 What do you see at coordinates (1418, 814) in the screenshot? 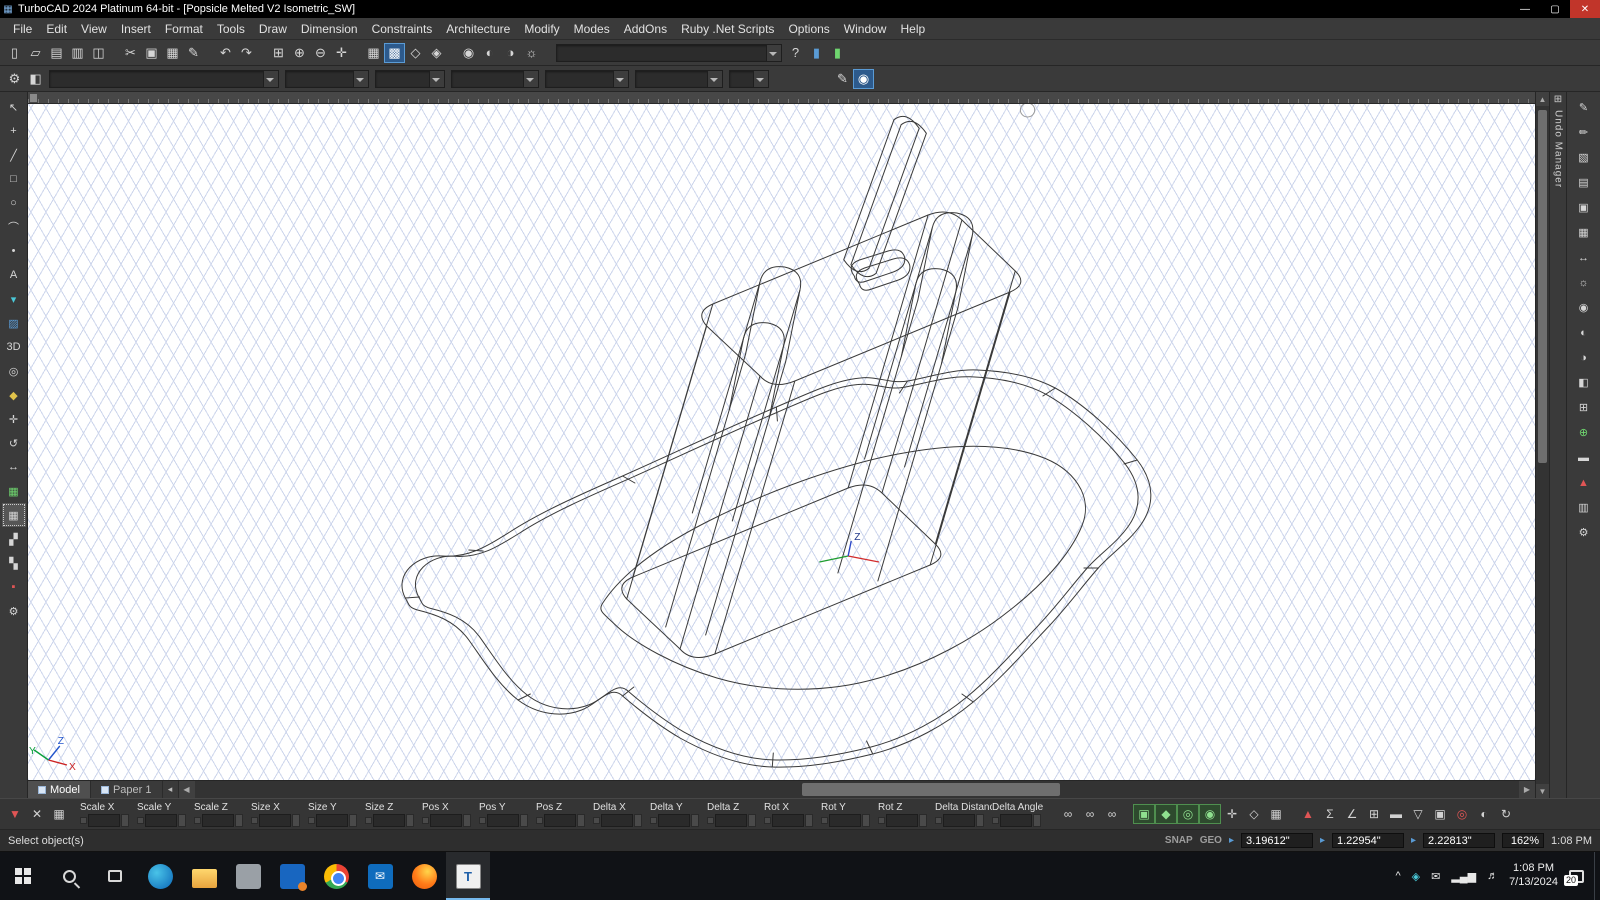
I see `filter-icon: ▽` at bounding box center [1418, 814].